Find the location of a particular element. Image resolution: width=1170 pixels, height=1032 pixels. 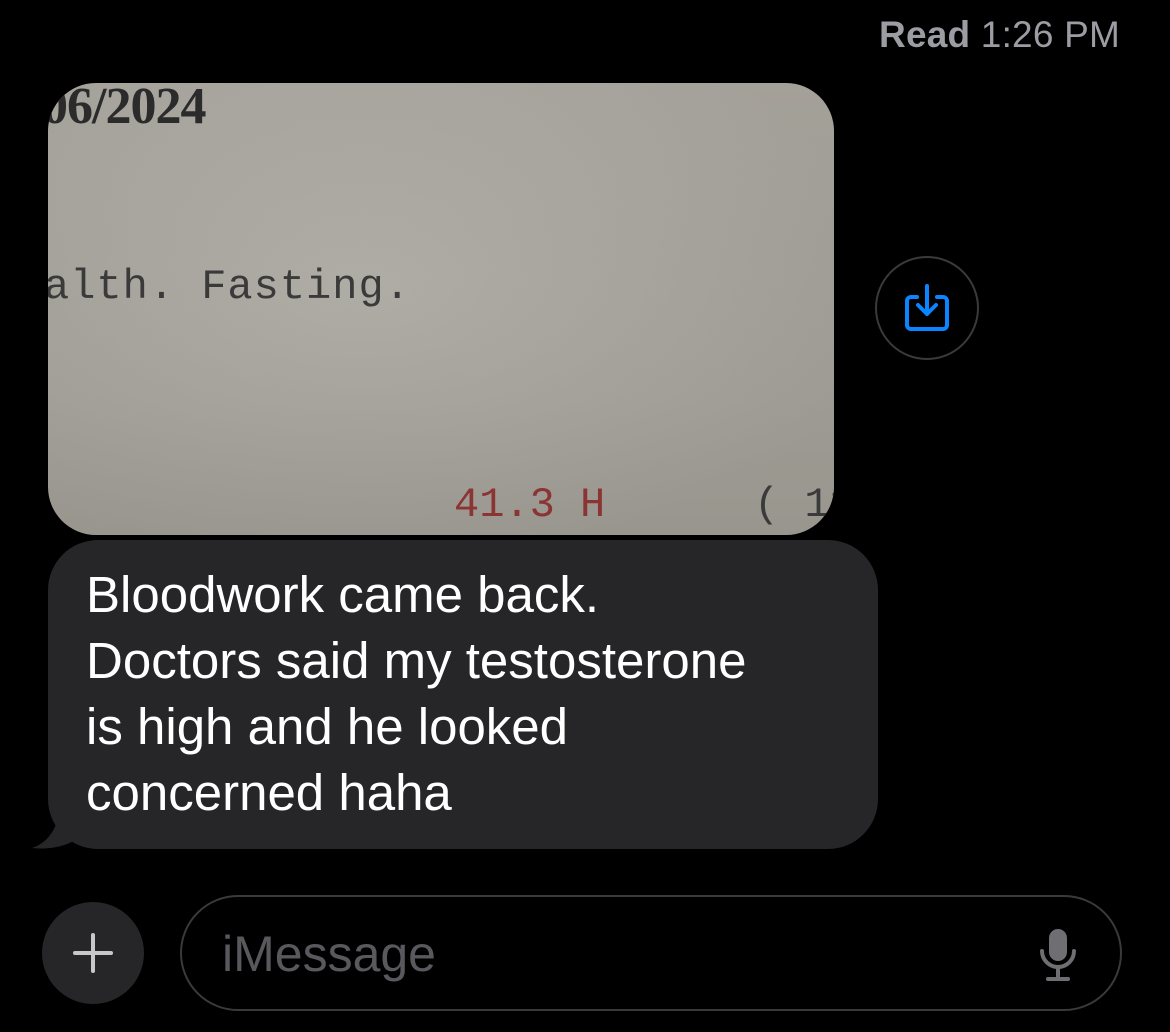

read-time: 1:26 PM is located at coordinates (1050, 34).